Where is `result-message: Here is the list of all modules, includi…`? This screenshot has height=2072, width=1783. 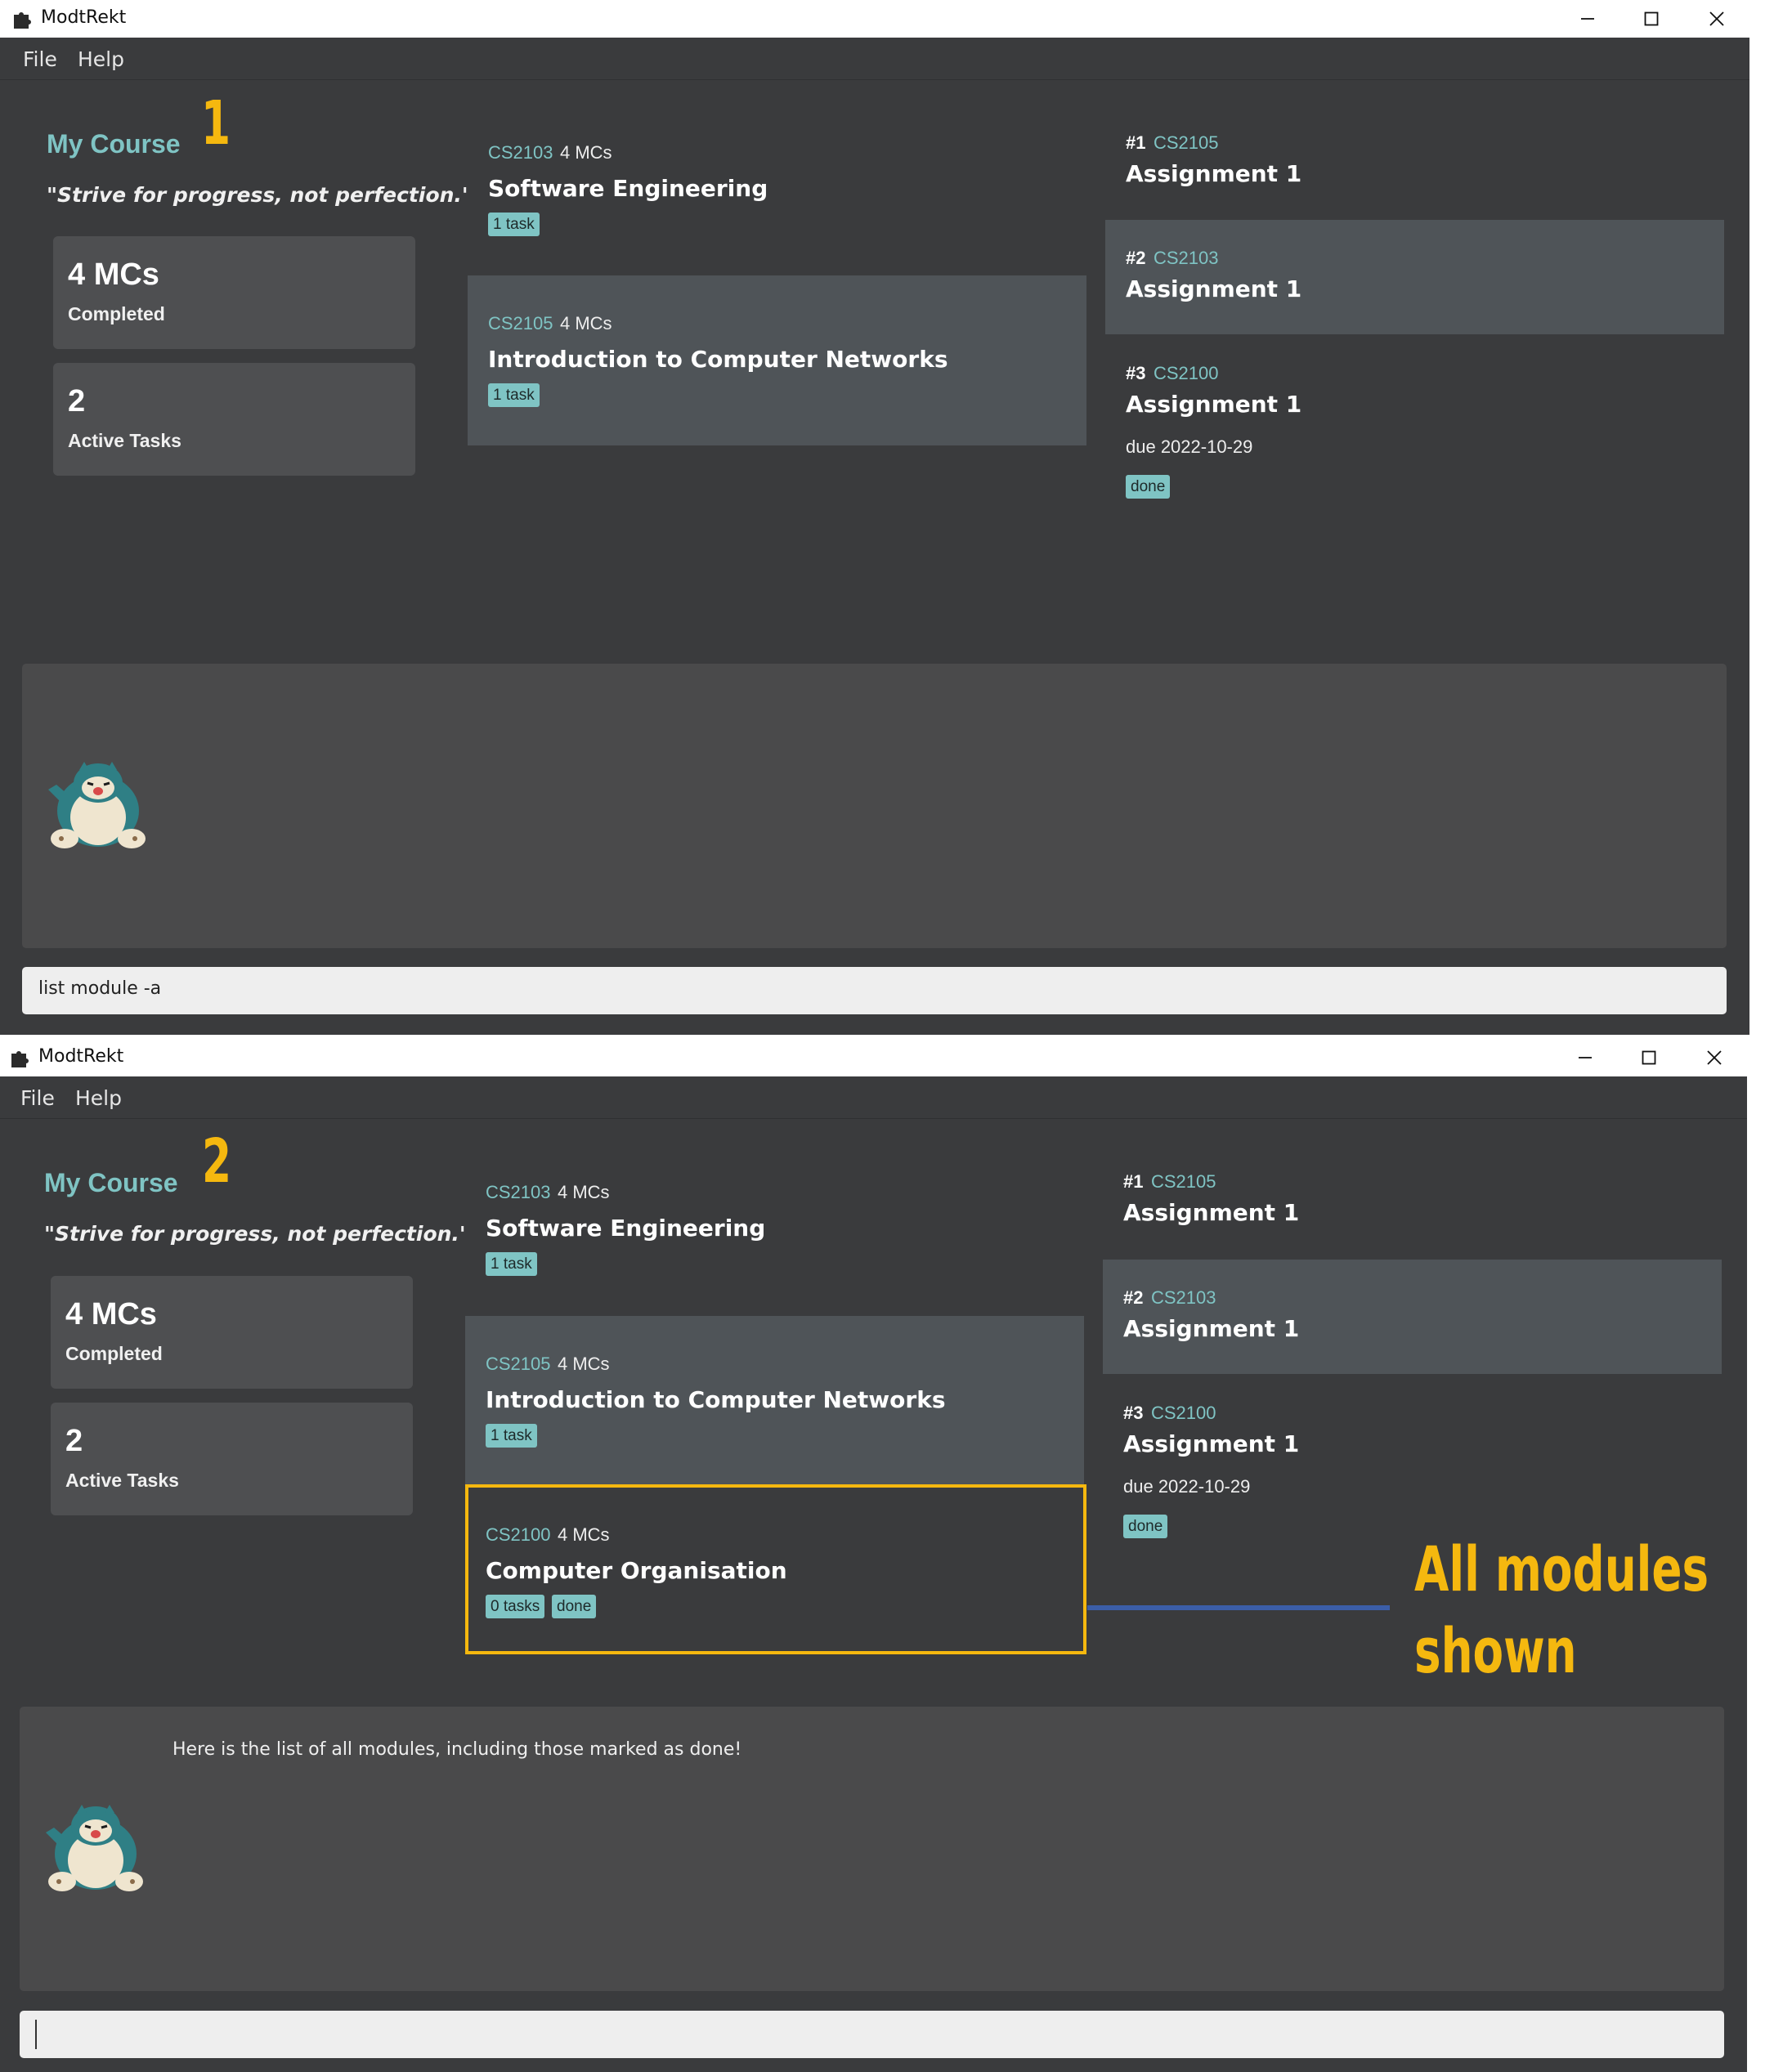
result-message: Here is the list of all modules, includi… is located at coordinates (457, 1749).